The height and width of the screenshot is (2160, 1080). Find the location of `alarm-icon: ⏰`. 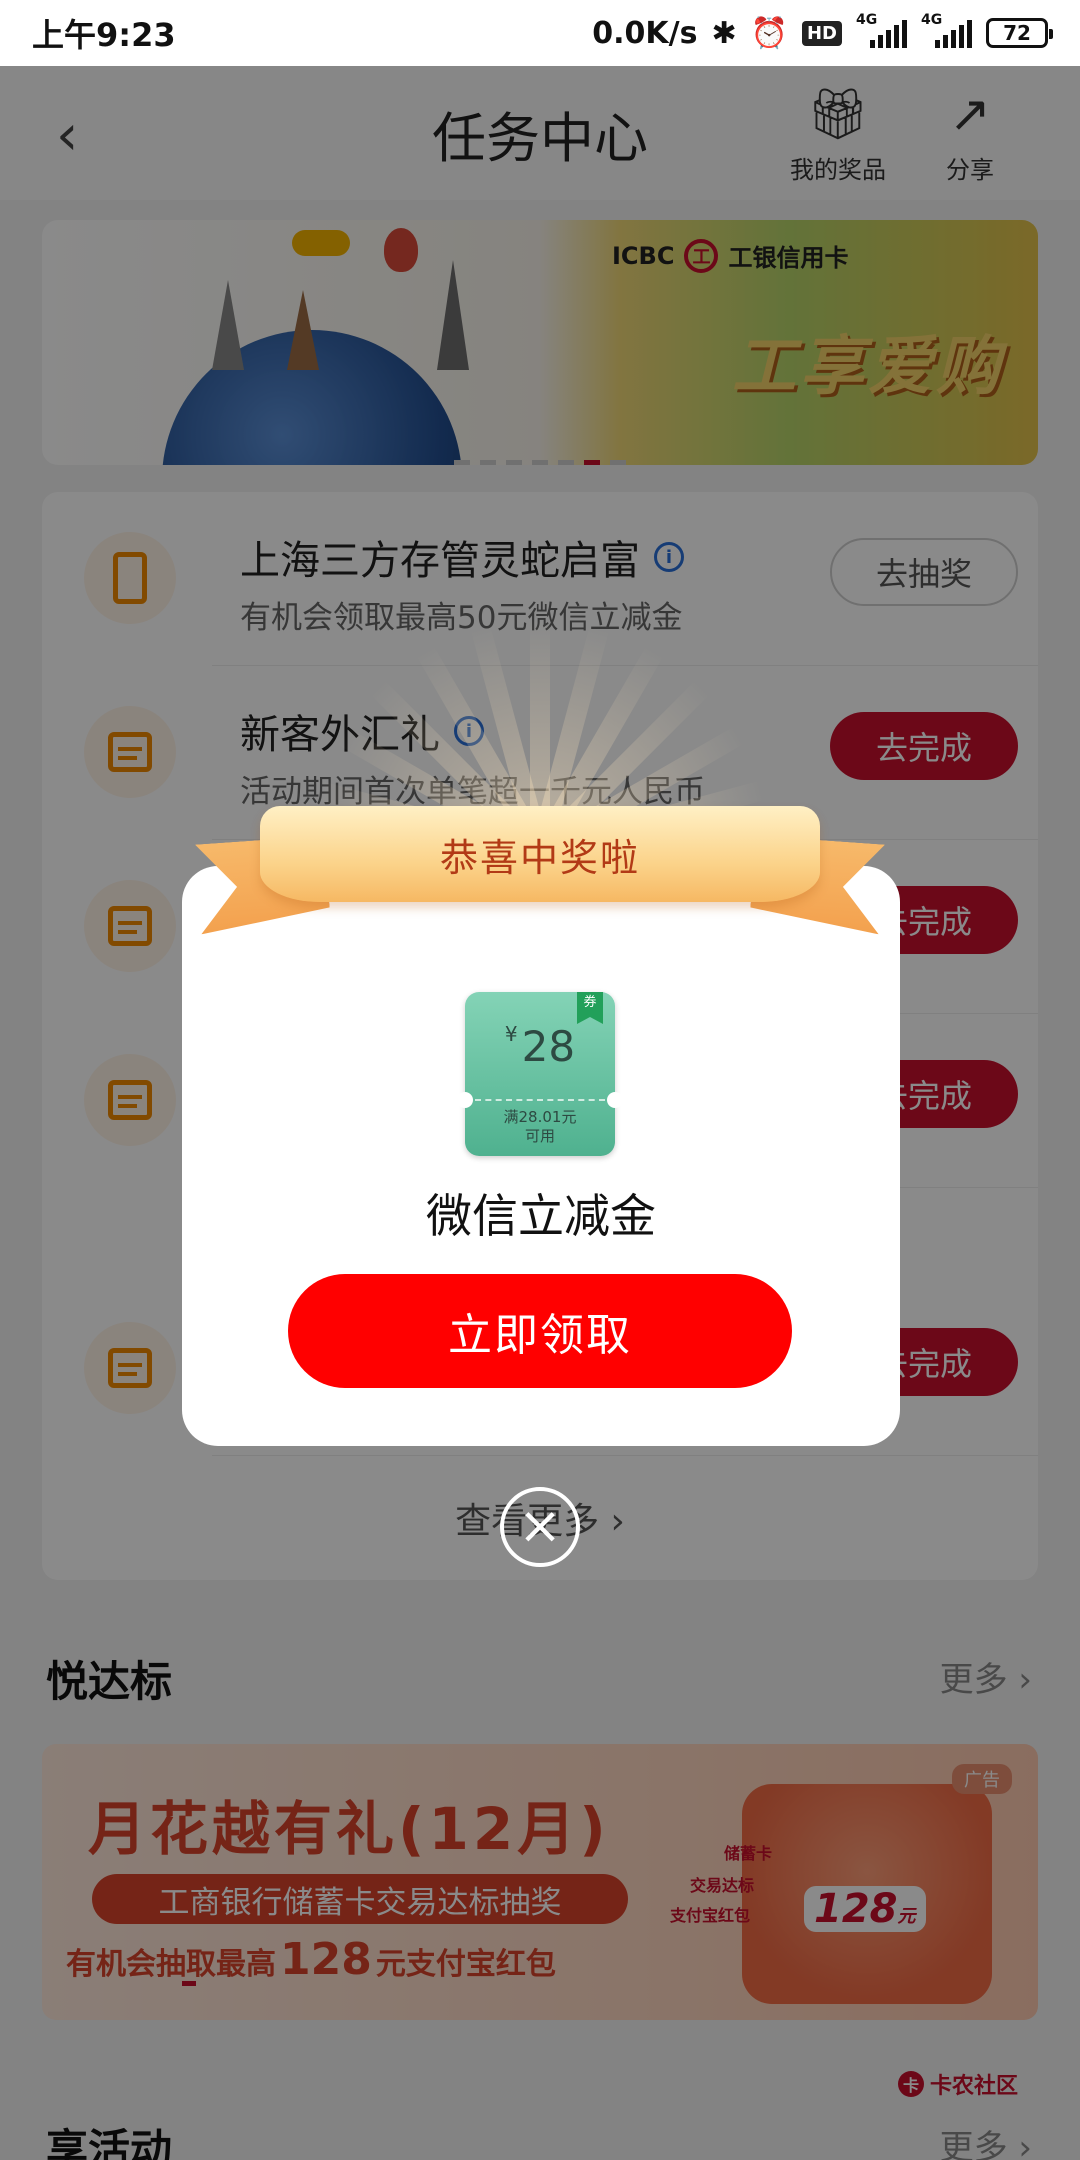

alarm-icon: ⏰ is located at coordinates (769, 33).